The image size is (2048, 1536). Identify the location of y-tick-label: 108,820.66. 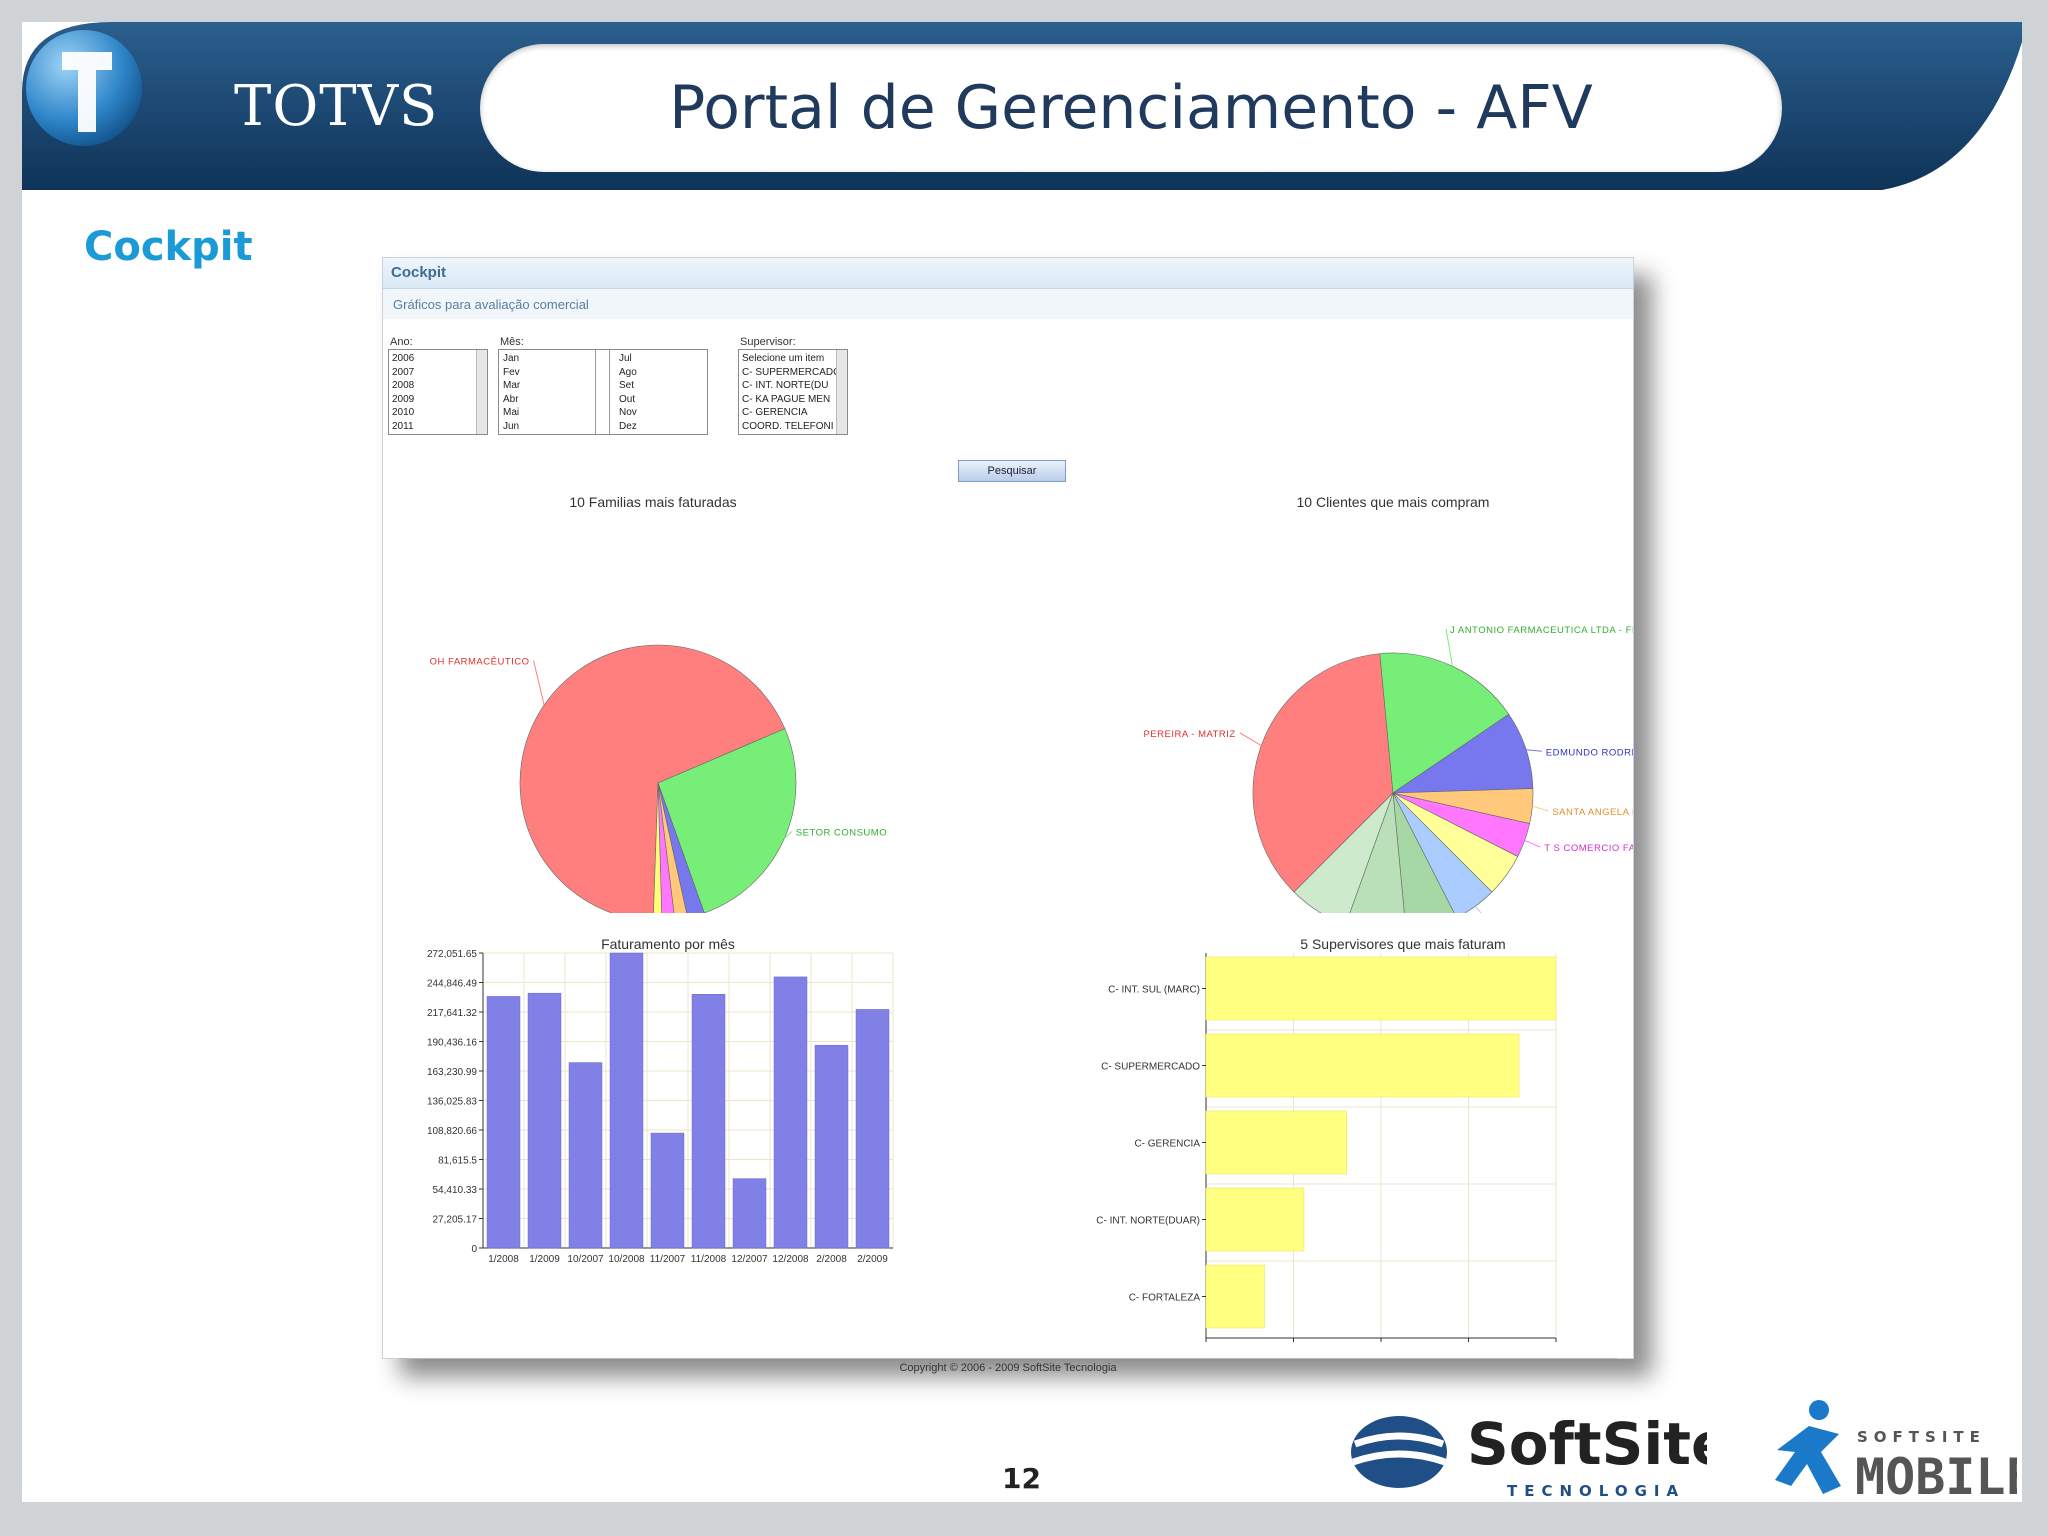
(452, 1131).